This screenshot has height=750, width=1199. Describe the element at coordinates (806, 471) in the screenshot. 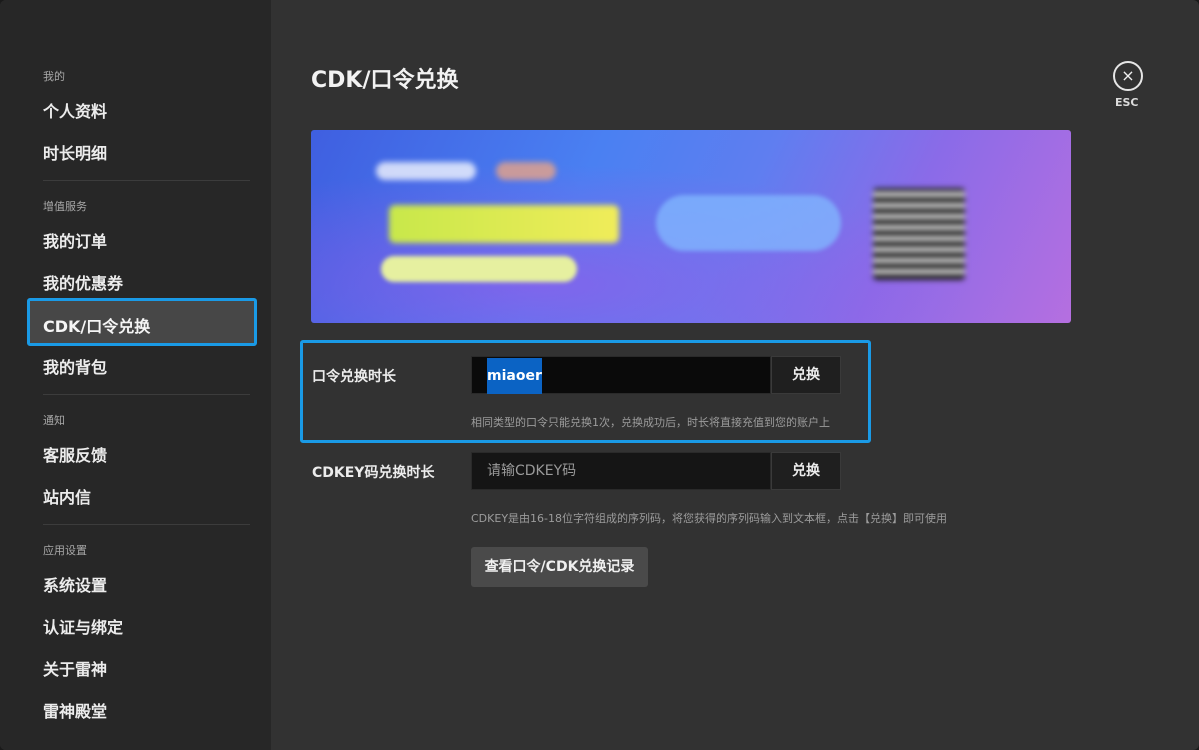

I see `cdkey-redeem-button: 兑换` at that location.